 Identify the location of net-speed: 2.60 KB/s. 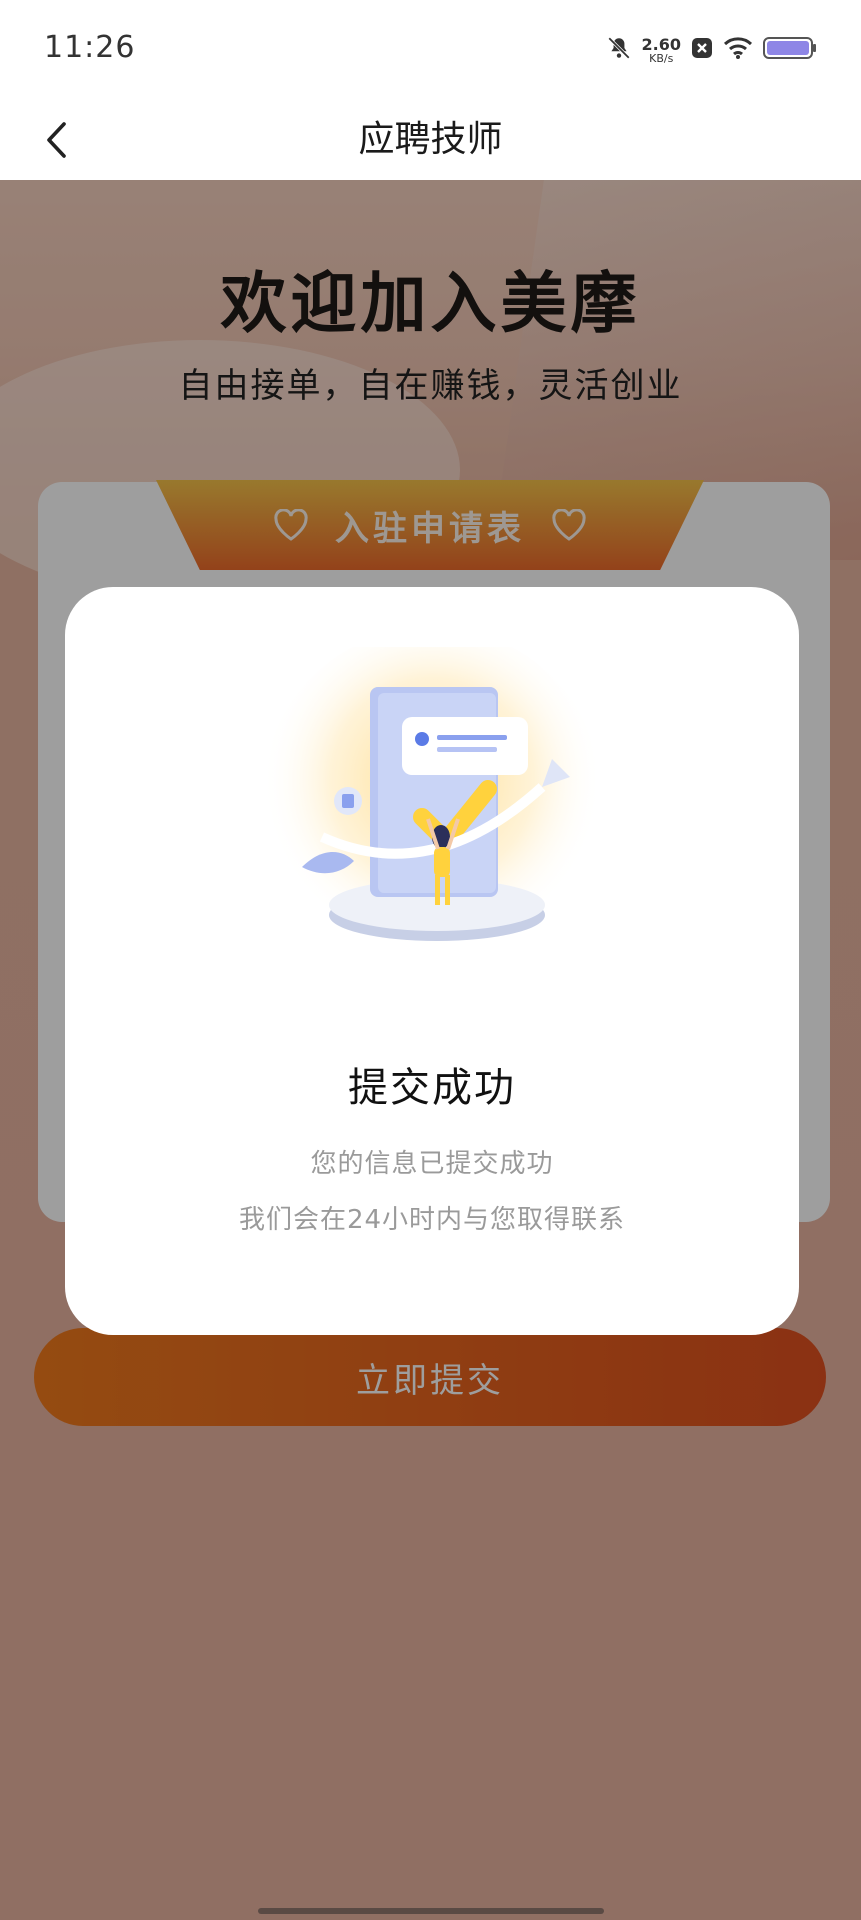
(661, 49).